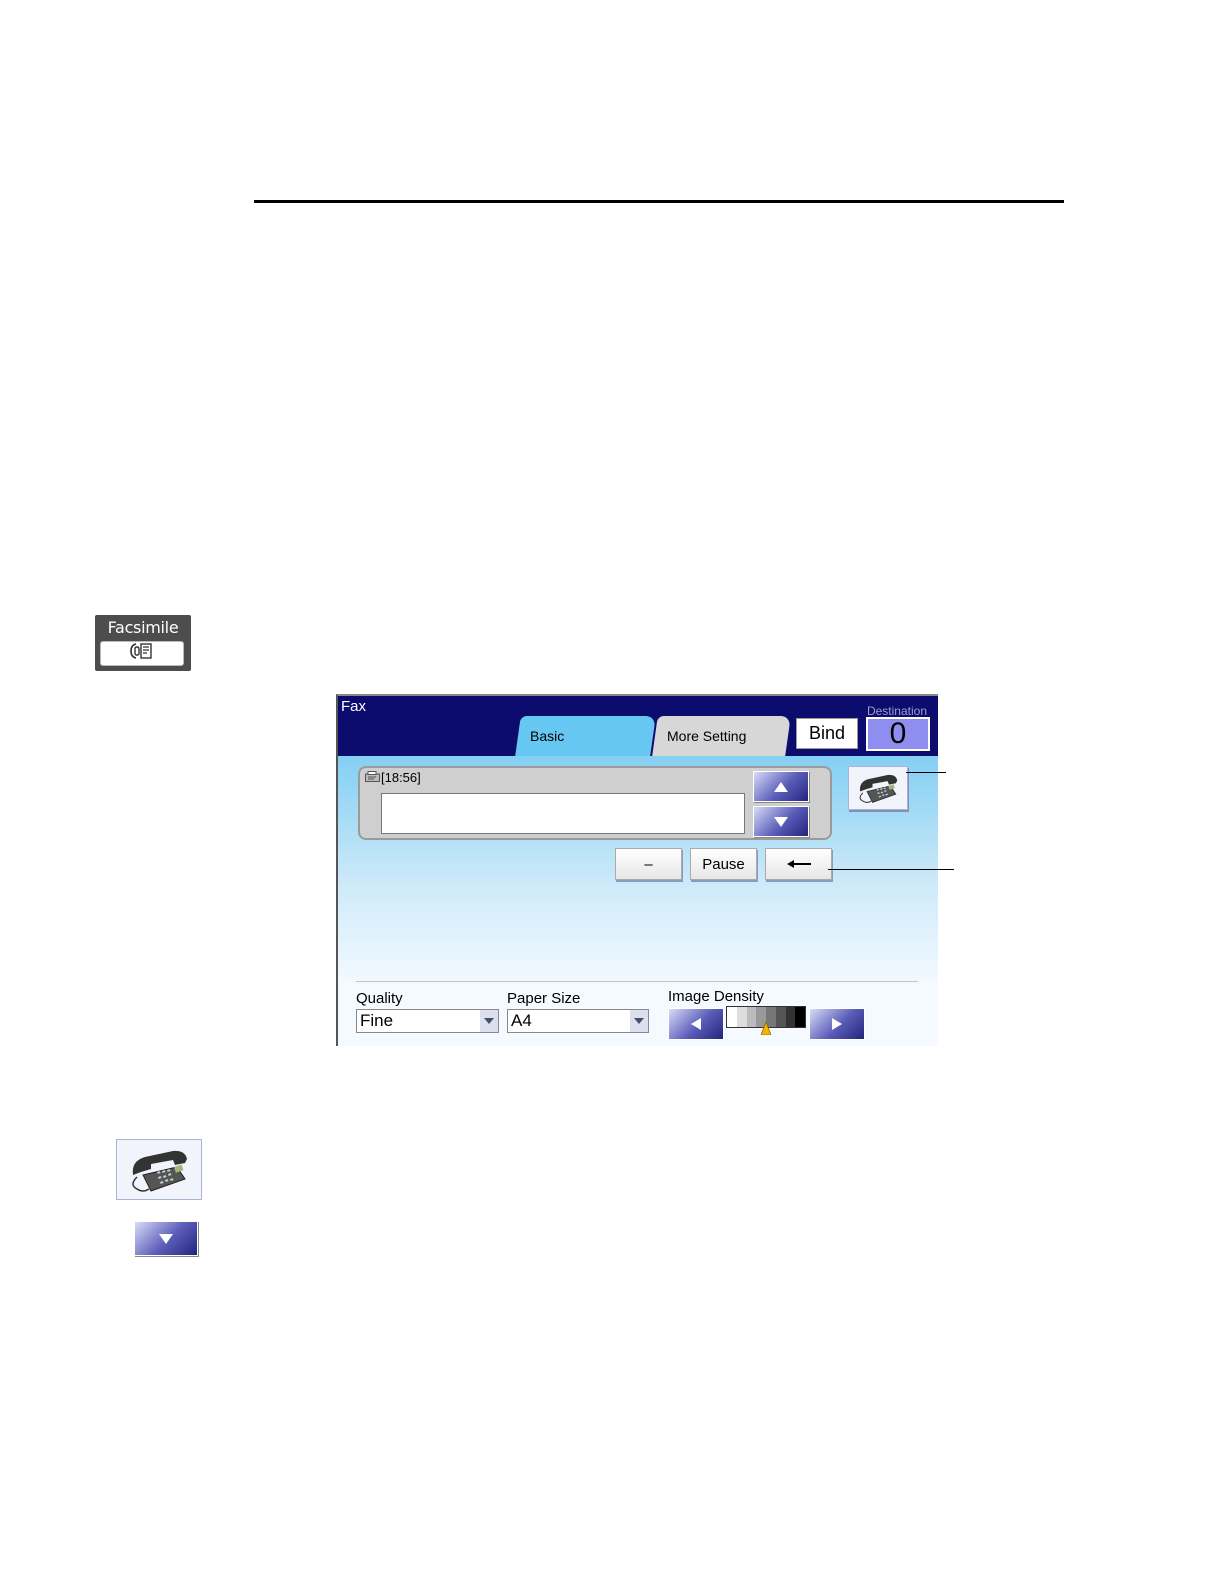  I want to click on density-indicator-icon, so click(766, 1030).